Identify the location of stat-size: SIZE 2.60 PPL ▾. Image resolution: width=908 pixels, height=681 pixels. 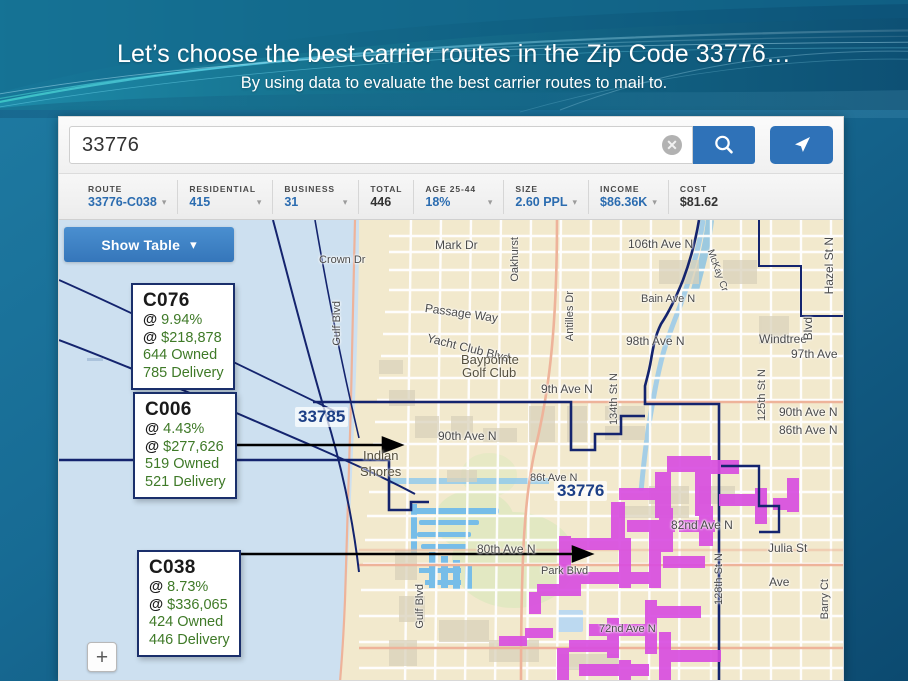
(547, 196).